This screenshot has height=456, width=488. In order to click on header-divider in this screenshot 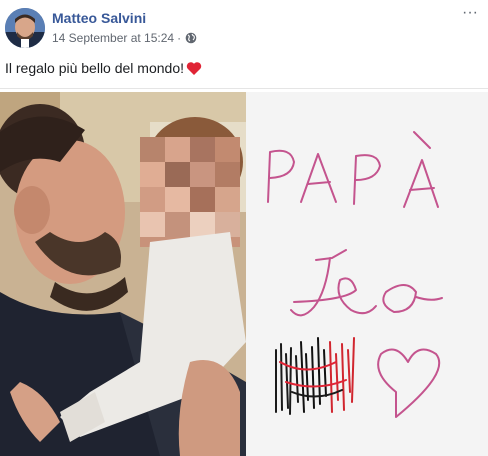, I will do `click(244, 88)`.